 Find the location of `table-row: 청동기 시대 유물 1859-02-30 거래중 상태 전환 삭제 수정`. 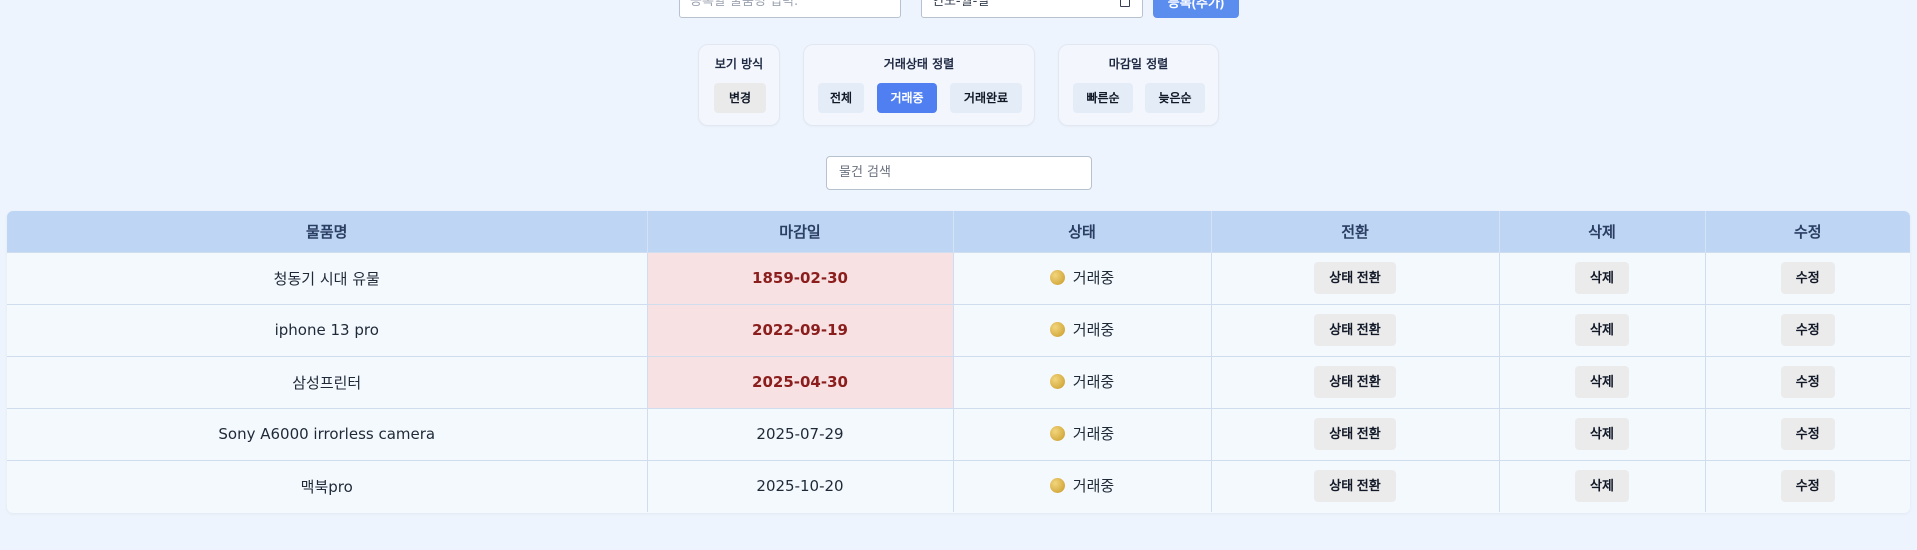

table-row: 청동기 시대 유물 1859-02-30 거래중 상태 전환 삭제 수정 is located at coordinates (958, 277).